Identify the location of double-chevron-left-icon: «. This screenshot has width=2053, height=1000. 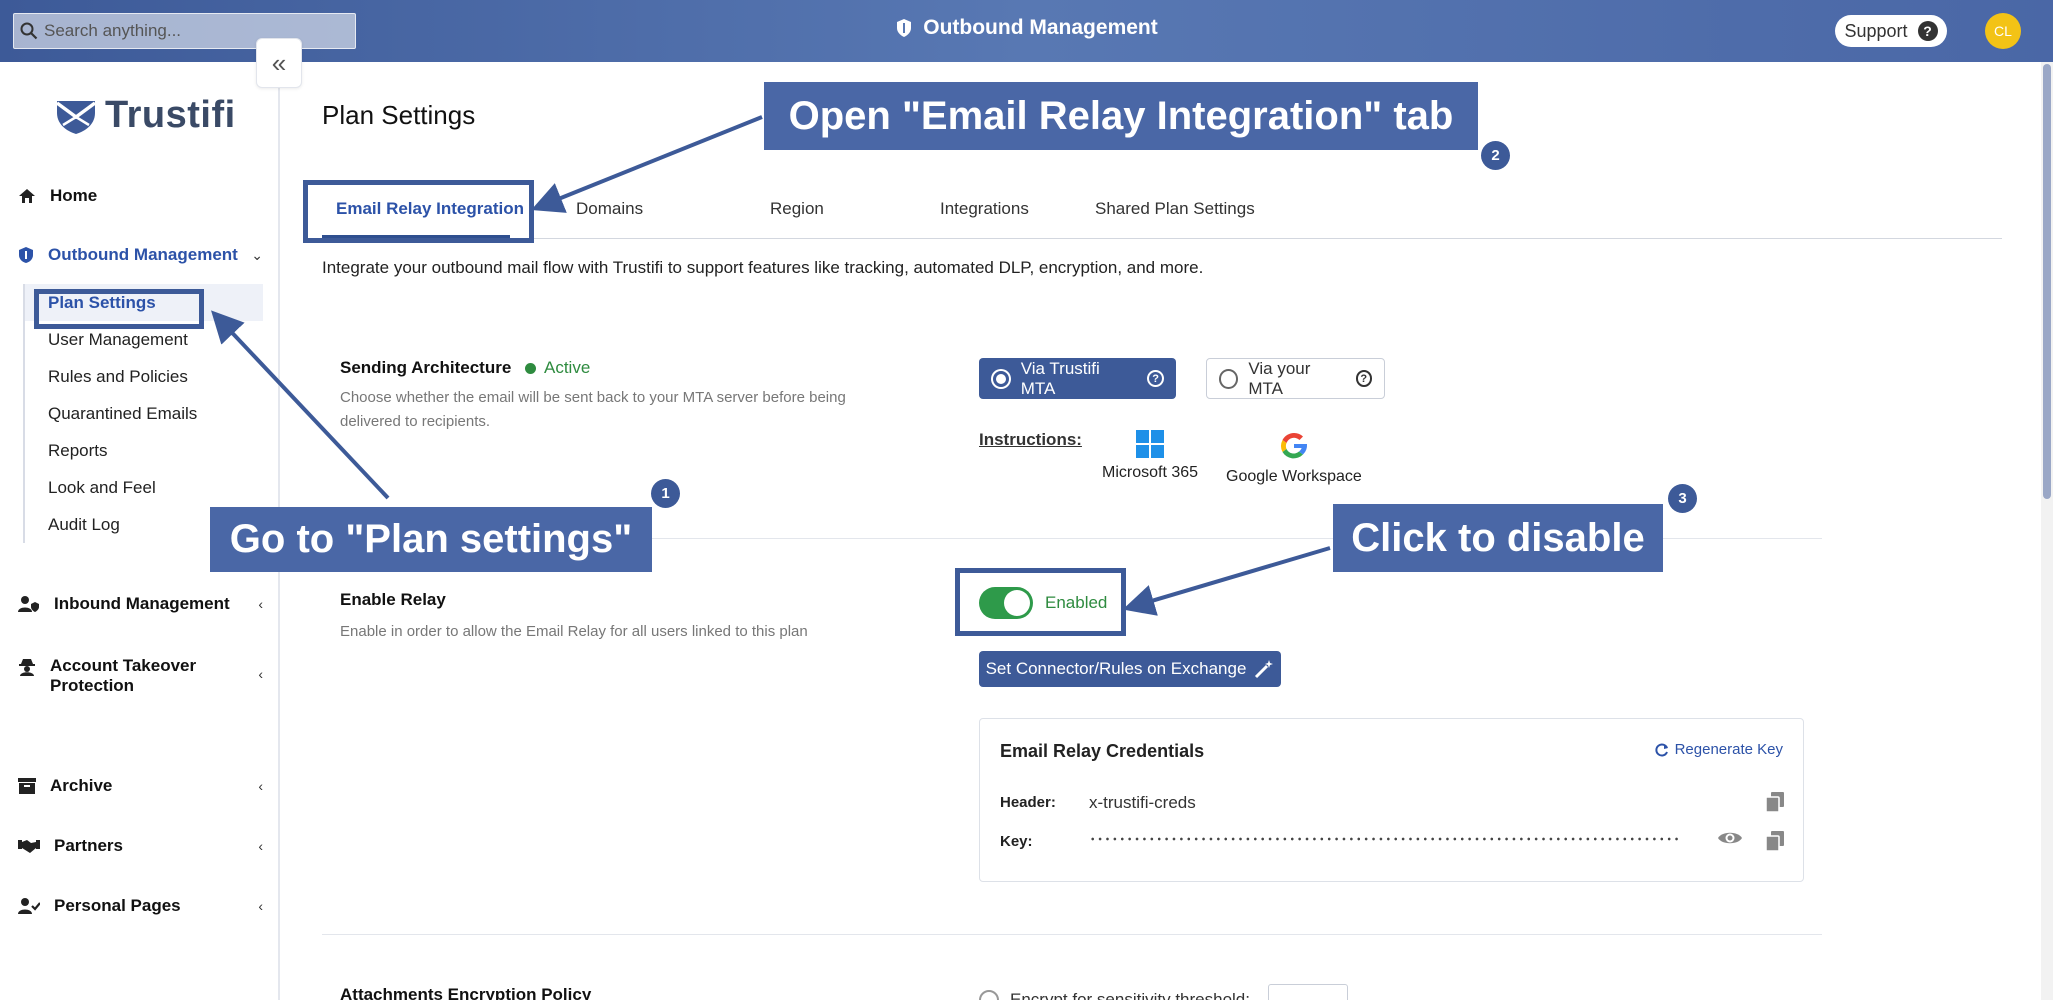
(279, 62).